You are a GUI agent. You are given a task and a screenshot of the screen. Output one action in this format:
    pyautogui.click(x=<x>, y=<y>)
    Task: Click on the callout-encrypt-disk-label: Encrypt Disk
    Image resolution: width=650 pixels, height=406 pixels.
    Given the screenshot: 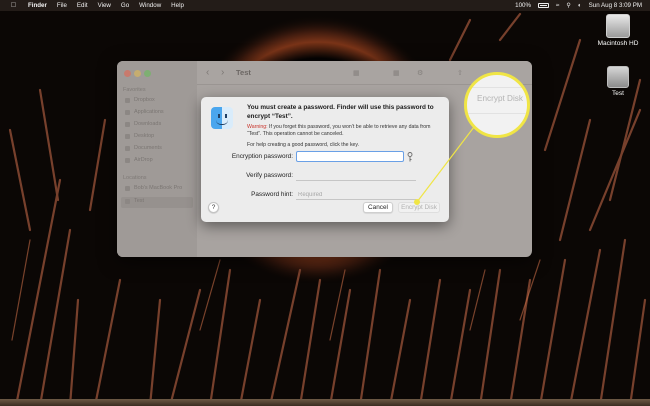 What is the action you would take?
    pyautogui.click(x=500, y=98)
    